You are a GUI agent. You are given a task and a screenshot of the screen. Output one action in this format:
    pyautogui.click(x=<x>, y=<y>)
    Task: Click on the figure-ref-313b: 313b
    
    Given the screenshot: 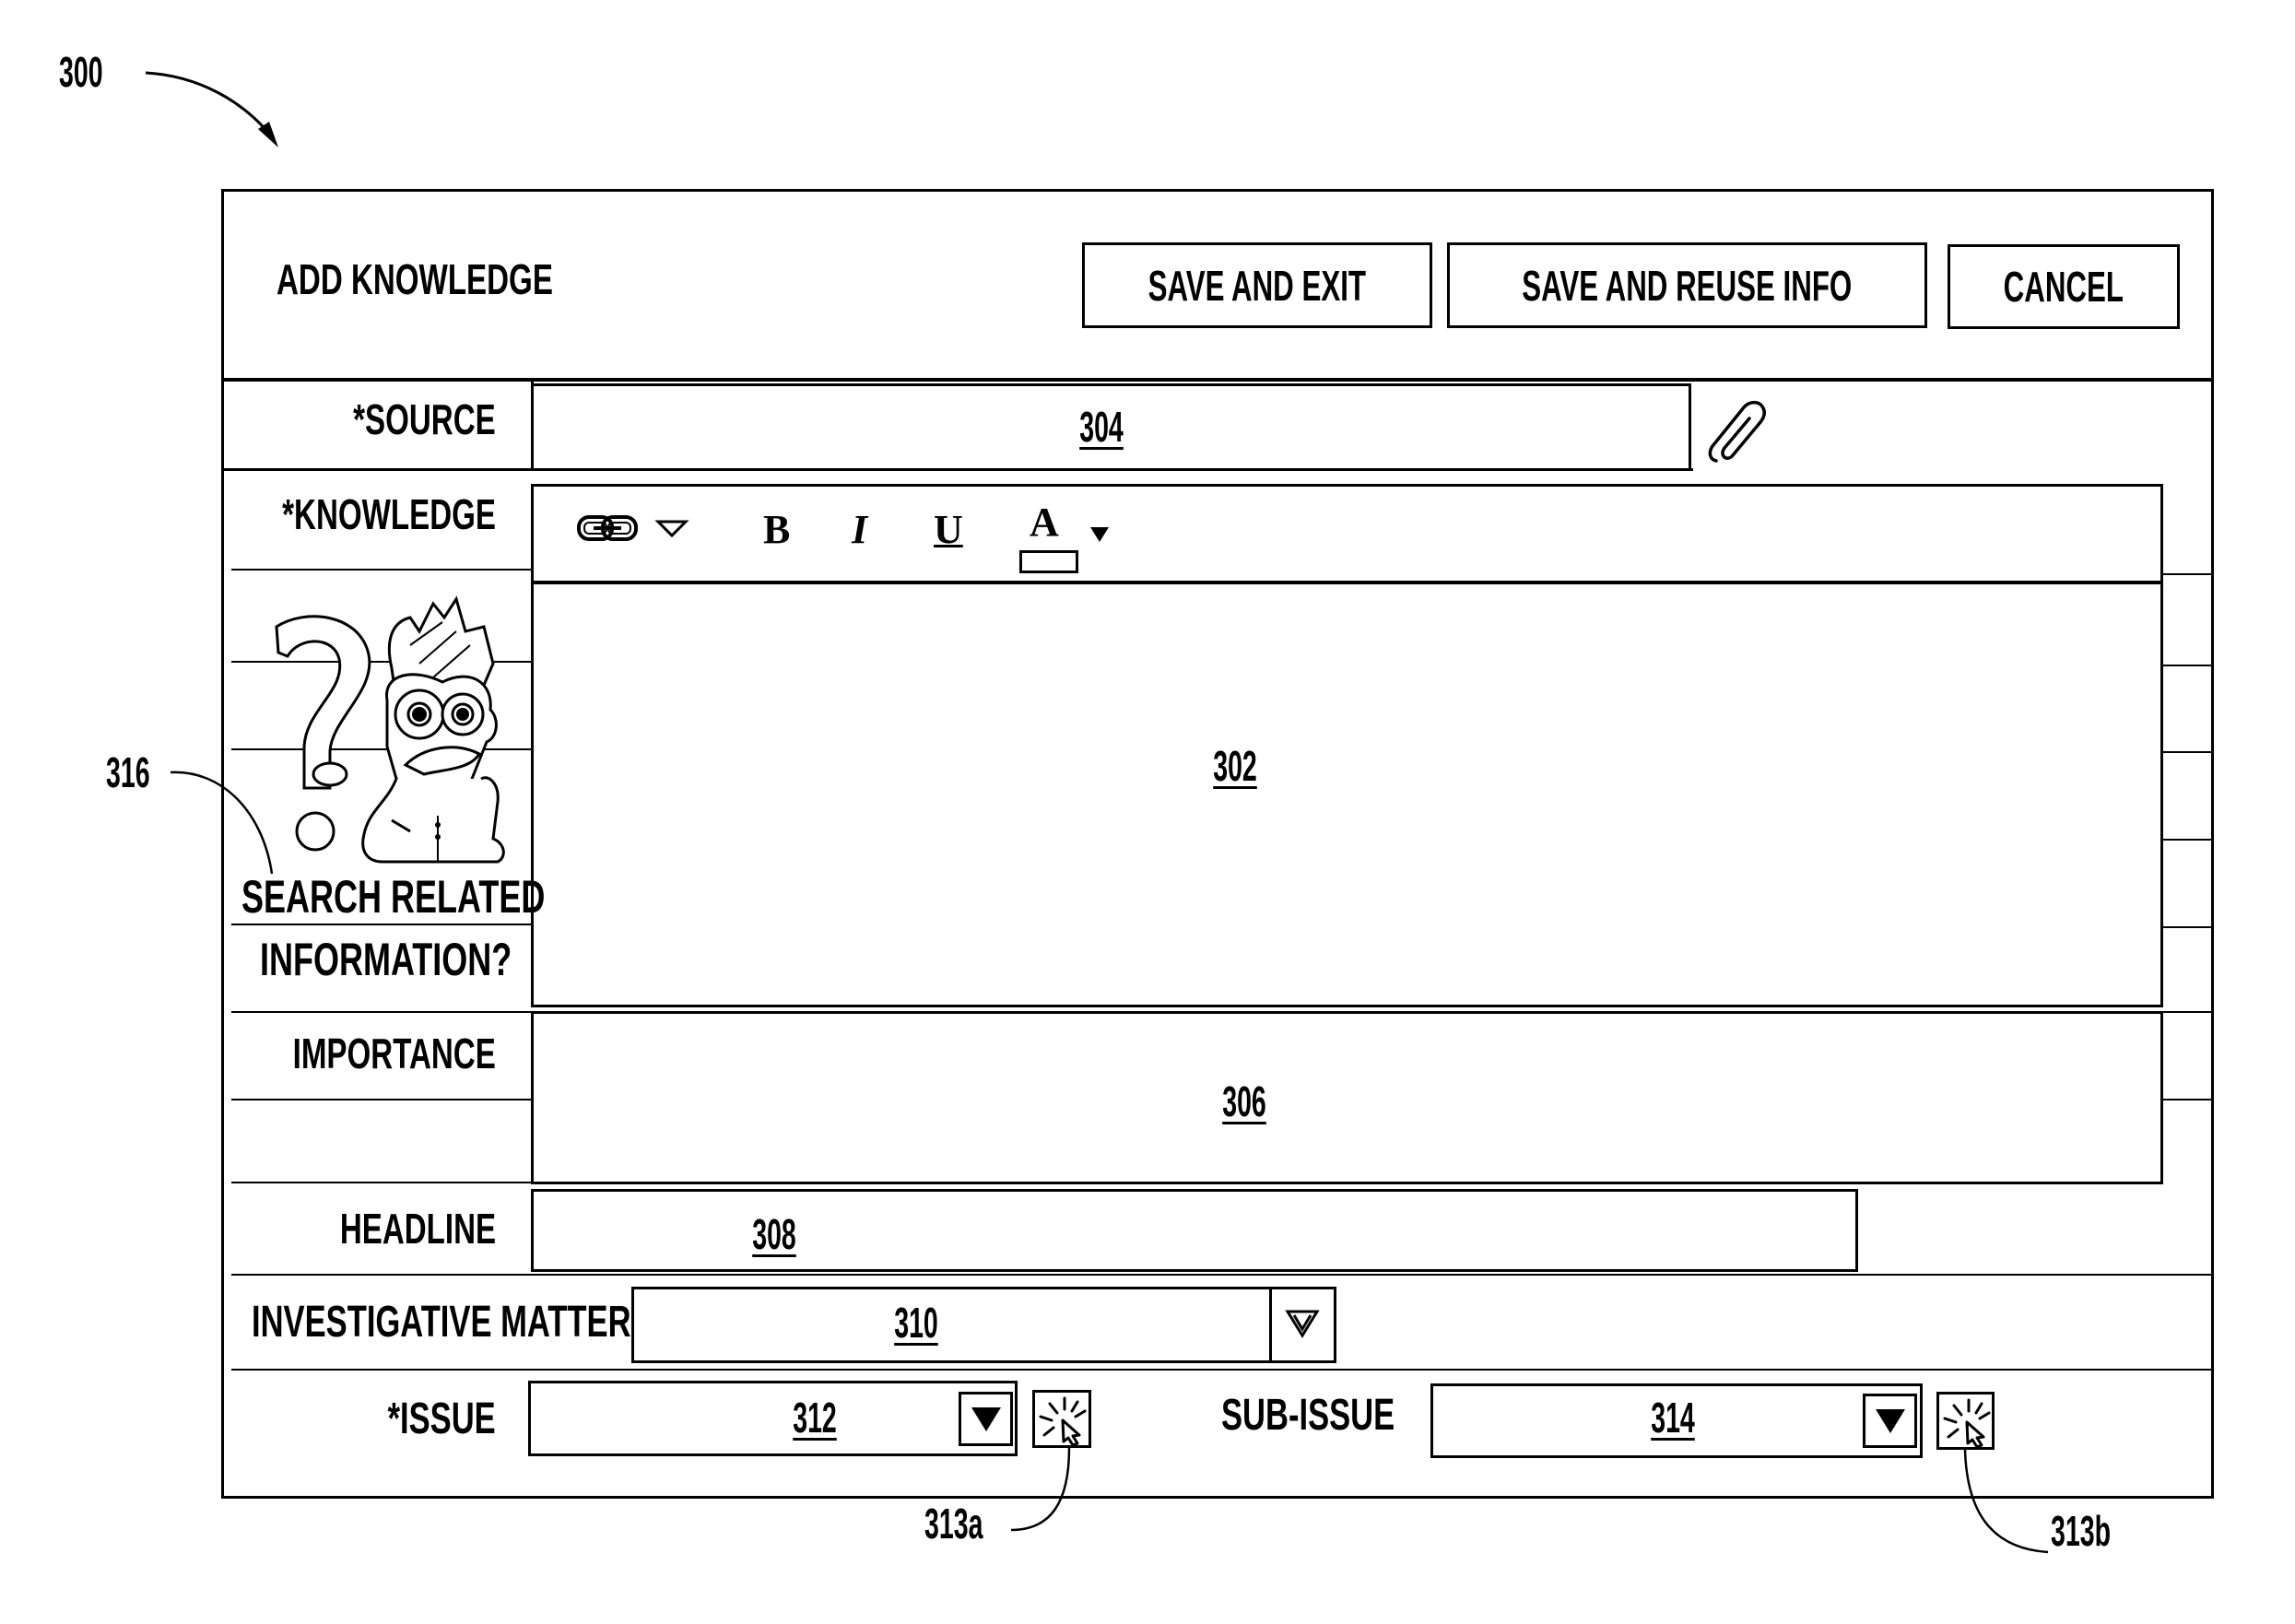 What is the action you would take?
    pyautogui.click(x=2081, y=1531)
    